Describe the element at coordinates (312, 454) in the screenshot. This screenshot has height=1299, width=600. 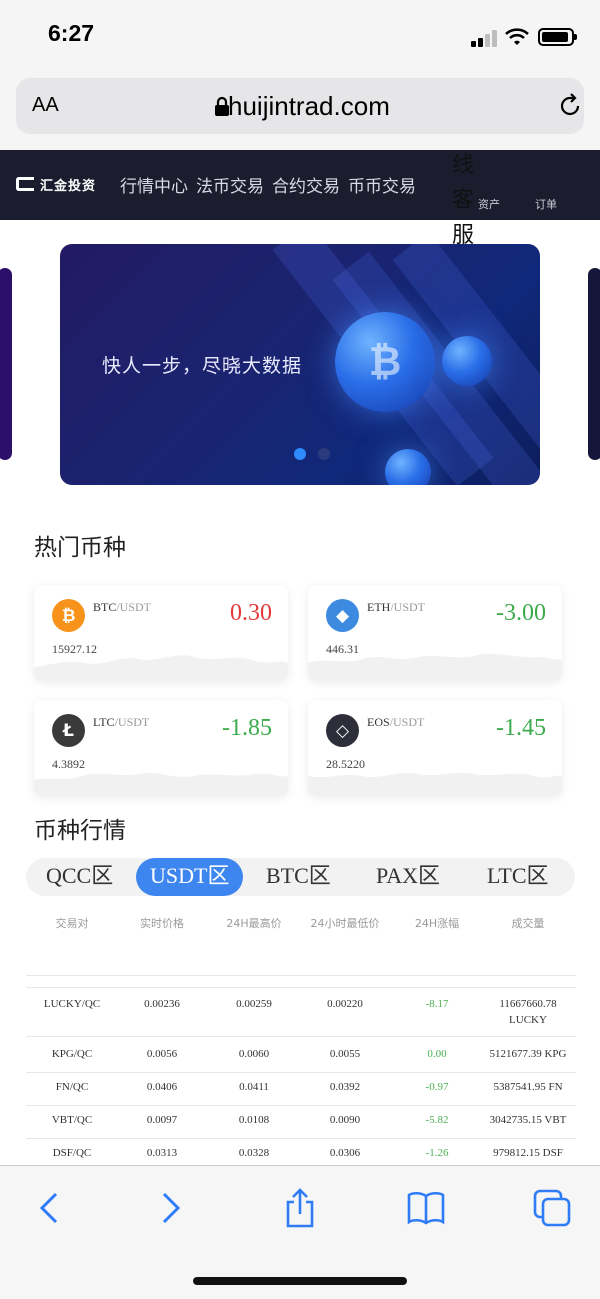
I see `carousel-dots` at that location.